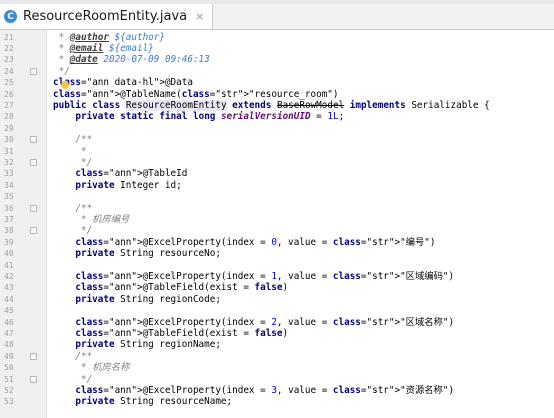 The height and width of the screenshot is (418, 554). What do you see at coordinates (277, 83) in the screenshot?
I see `code-line: 25 class="ann data-hl">@Data` at bounding box center [277, 83].